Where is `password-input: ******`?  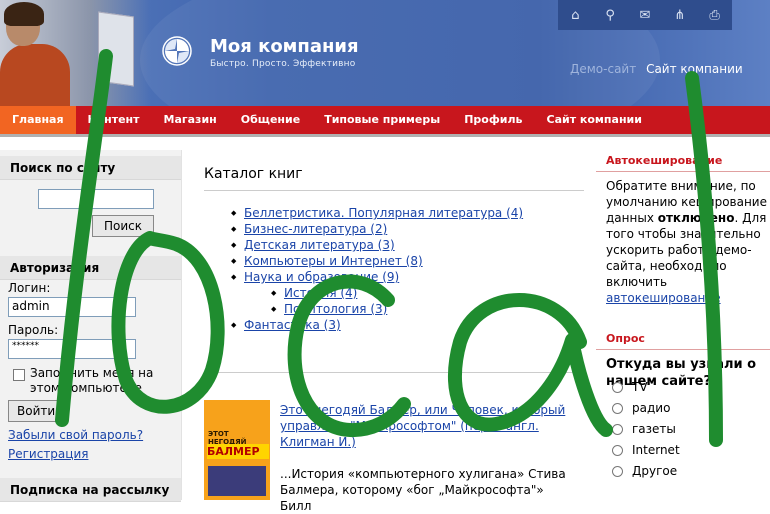
password-input: ****** is located at coordinates (72, 349).